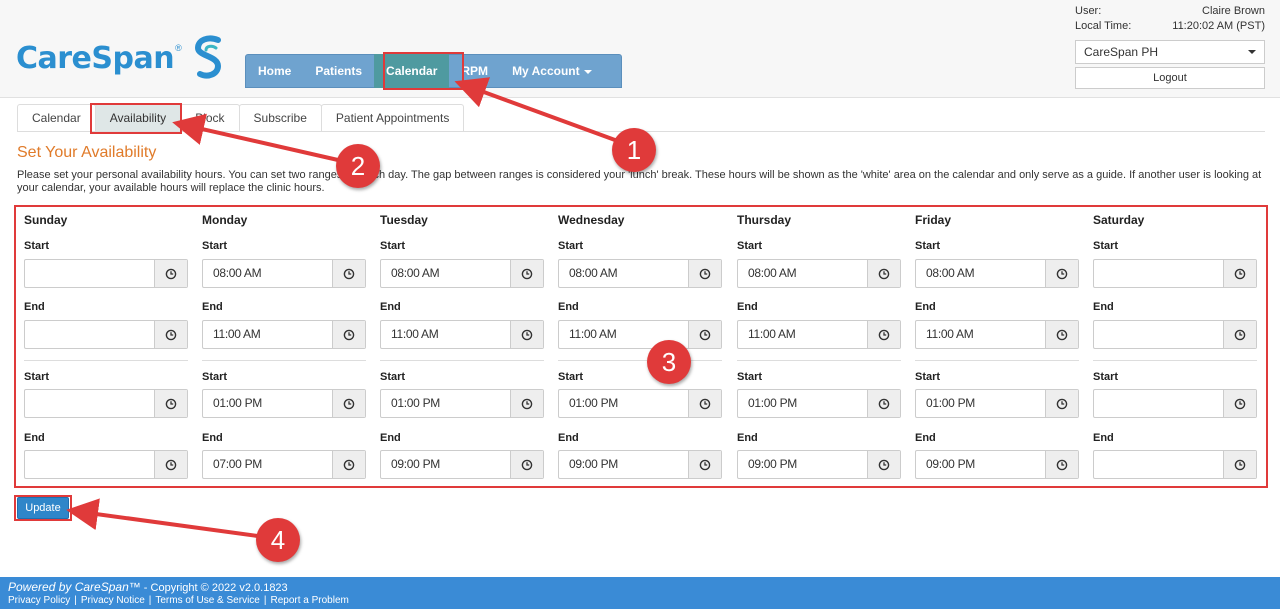  Describe the element at coordinates (772, 403) in the screenshot. I see `time-value: 01:00 PM` at that location.